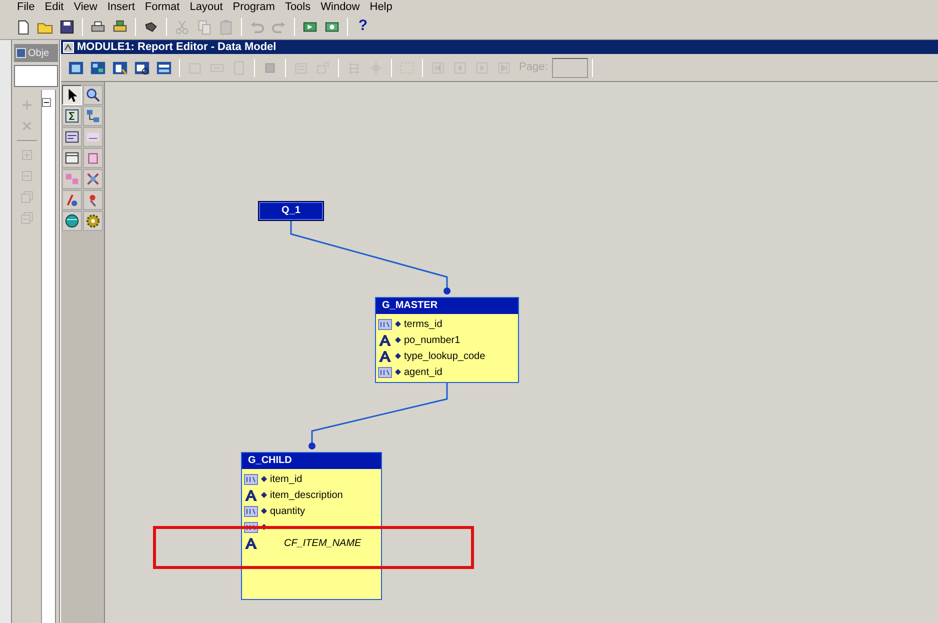  Describe the element at coordinates (204, 26) in the screenshot. I see `copy-icon` at that location.